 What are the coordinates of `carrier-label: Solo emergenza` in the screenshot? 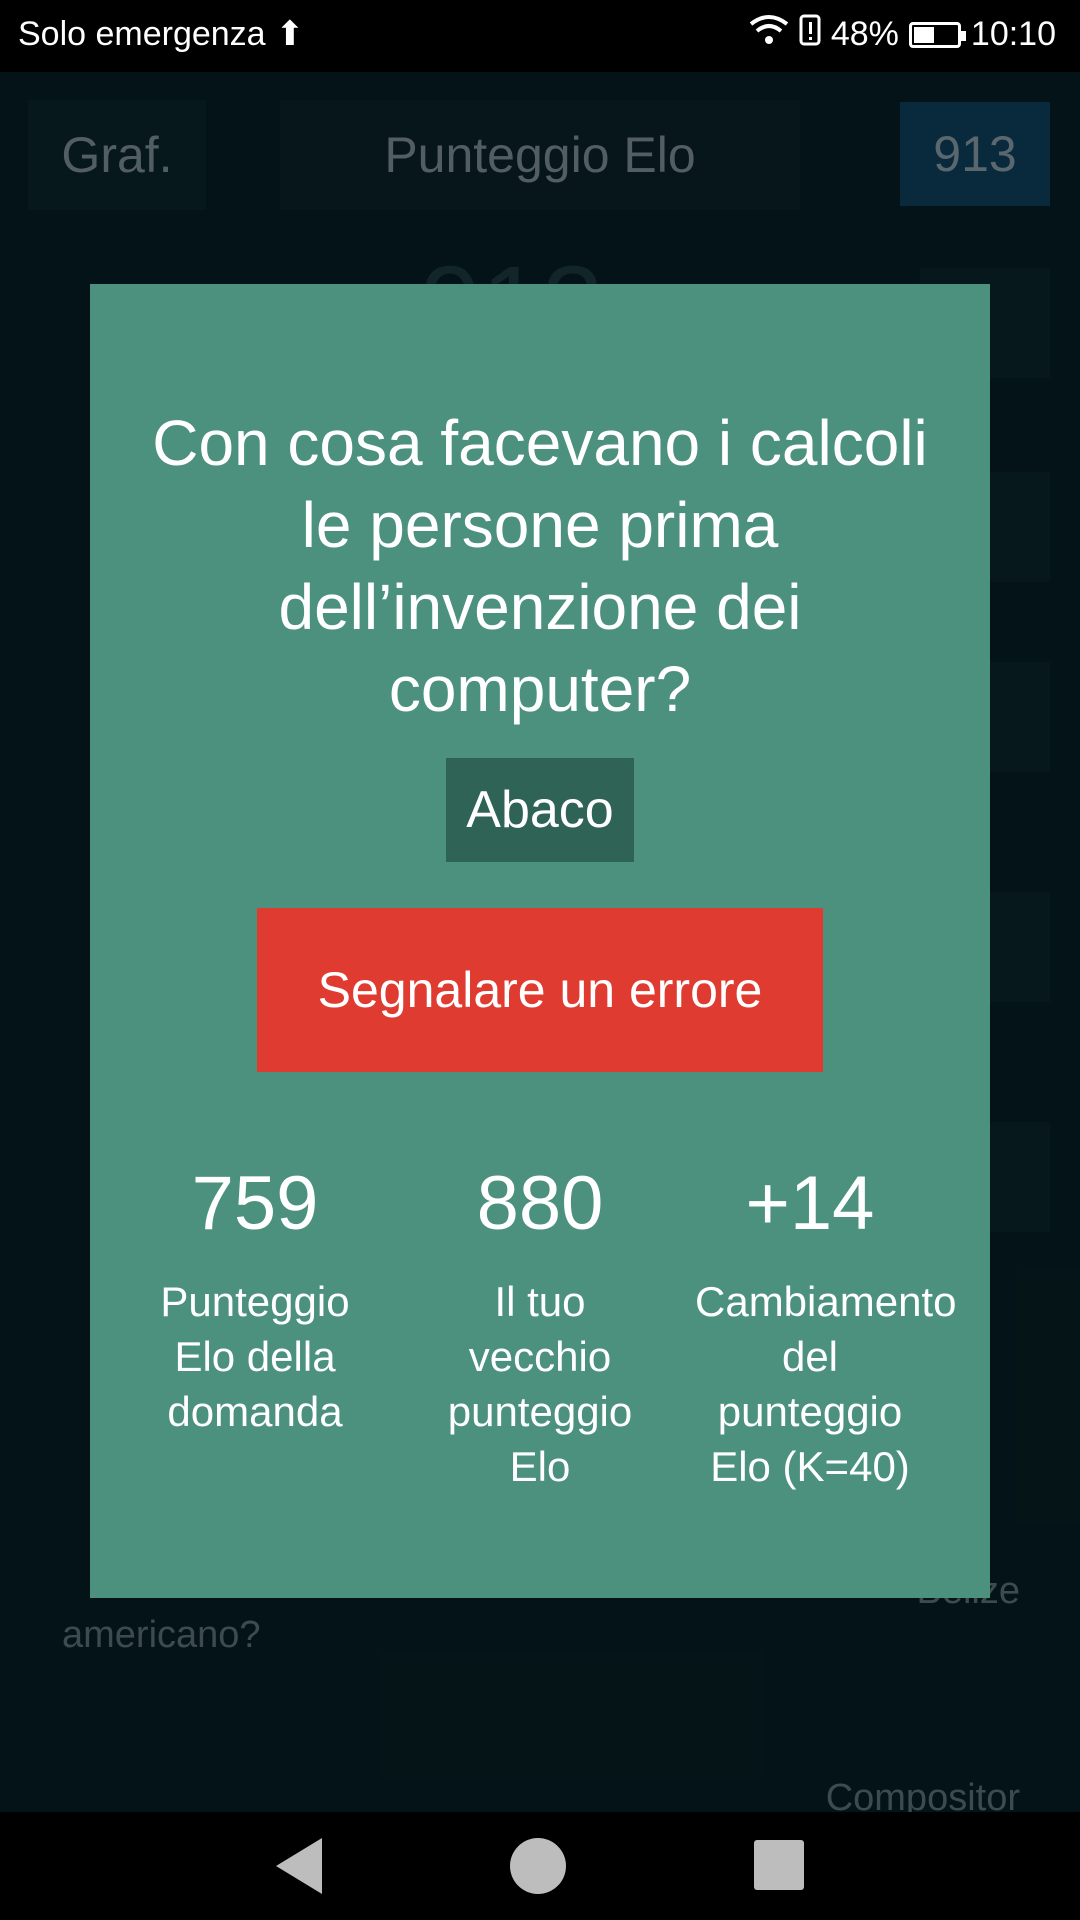 It's located at (142, 33).